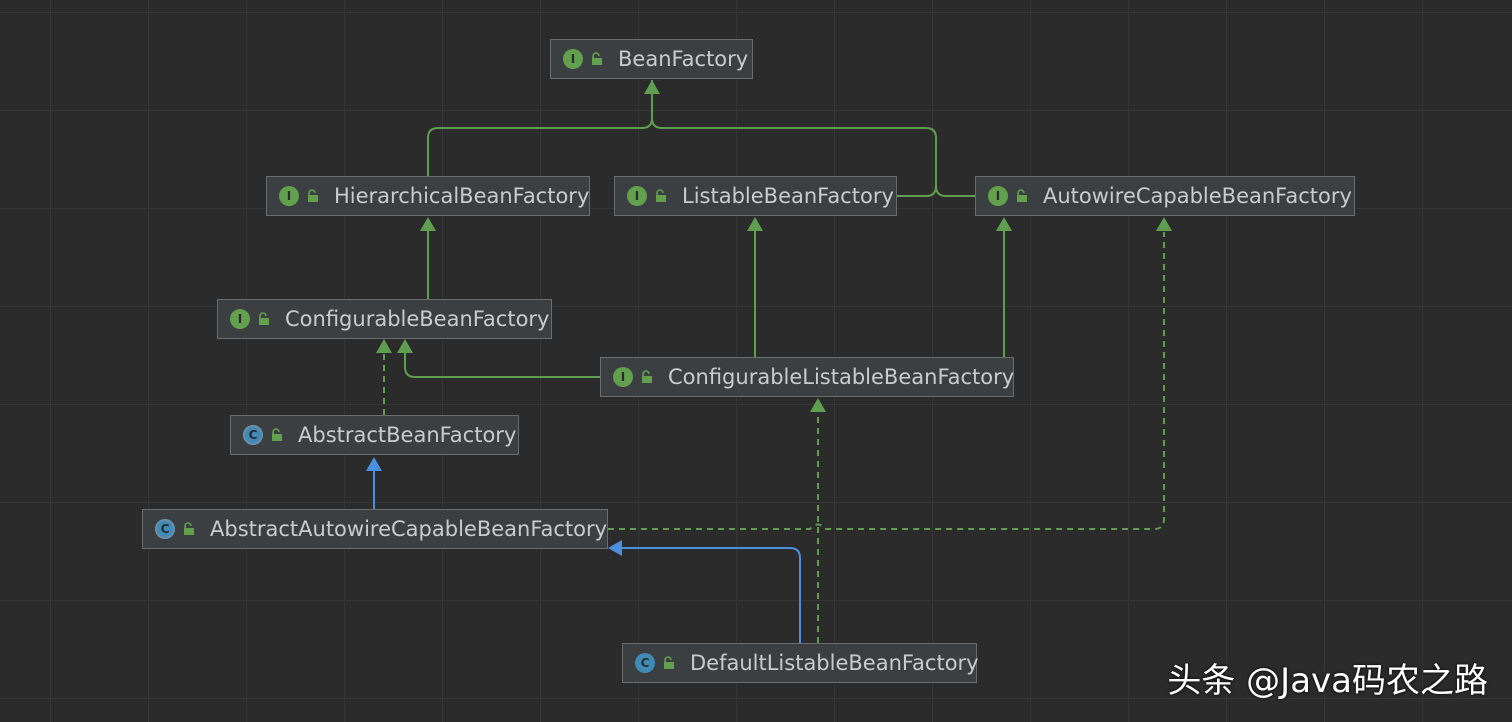 This screenshot has width=1512, height=722. I want to click on edge-aacbf-to-abf, so click(374, 483).